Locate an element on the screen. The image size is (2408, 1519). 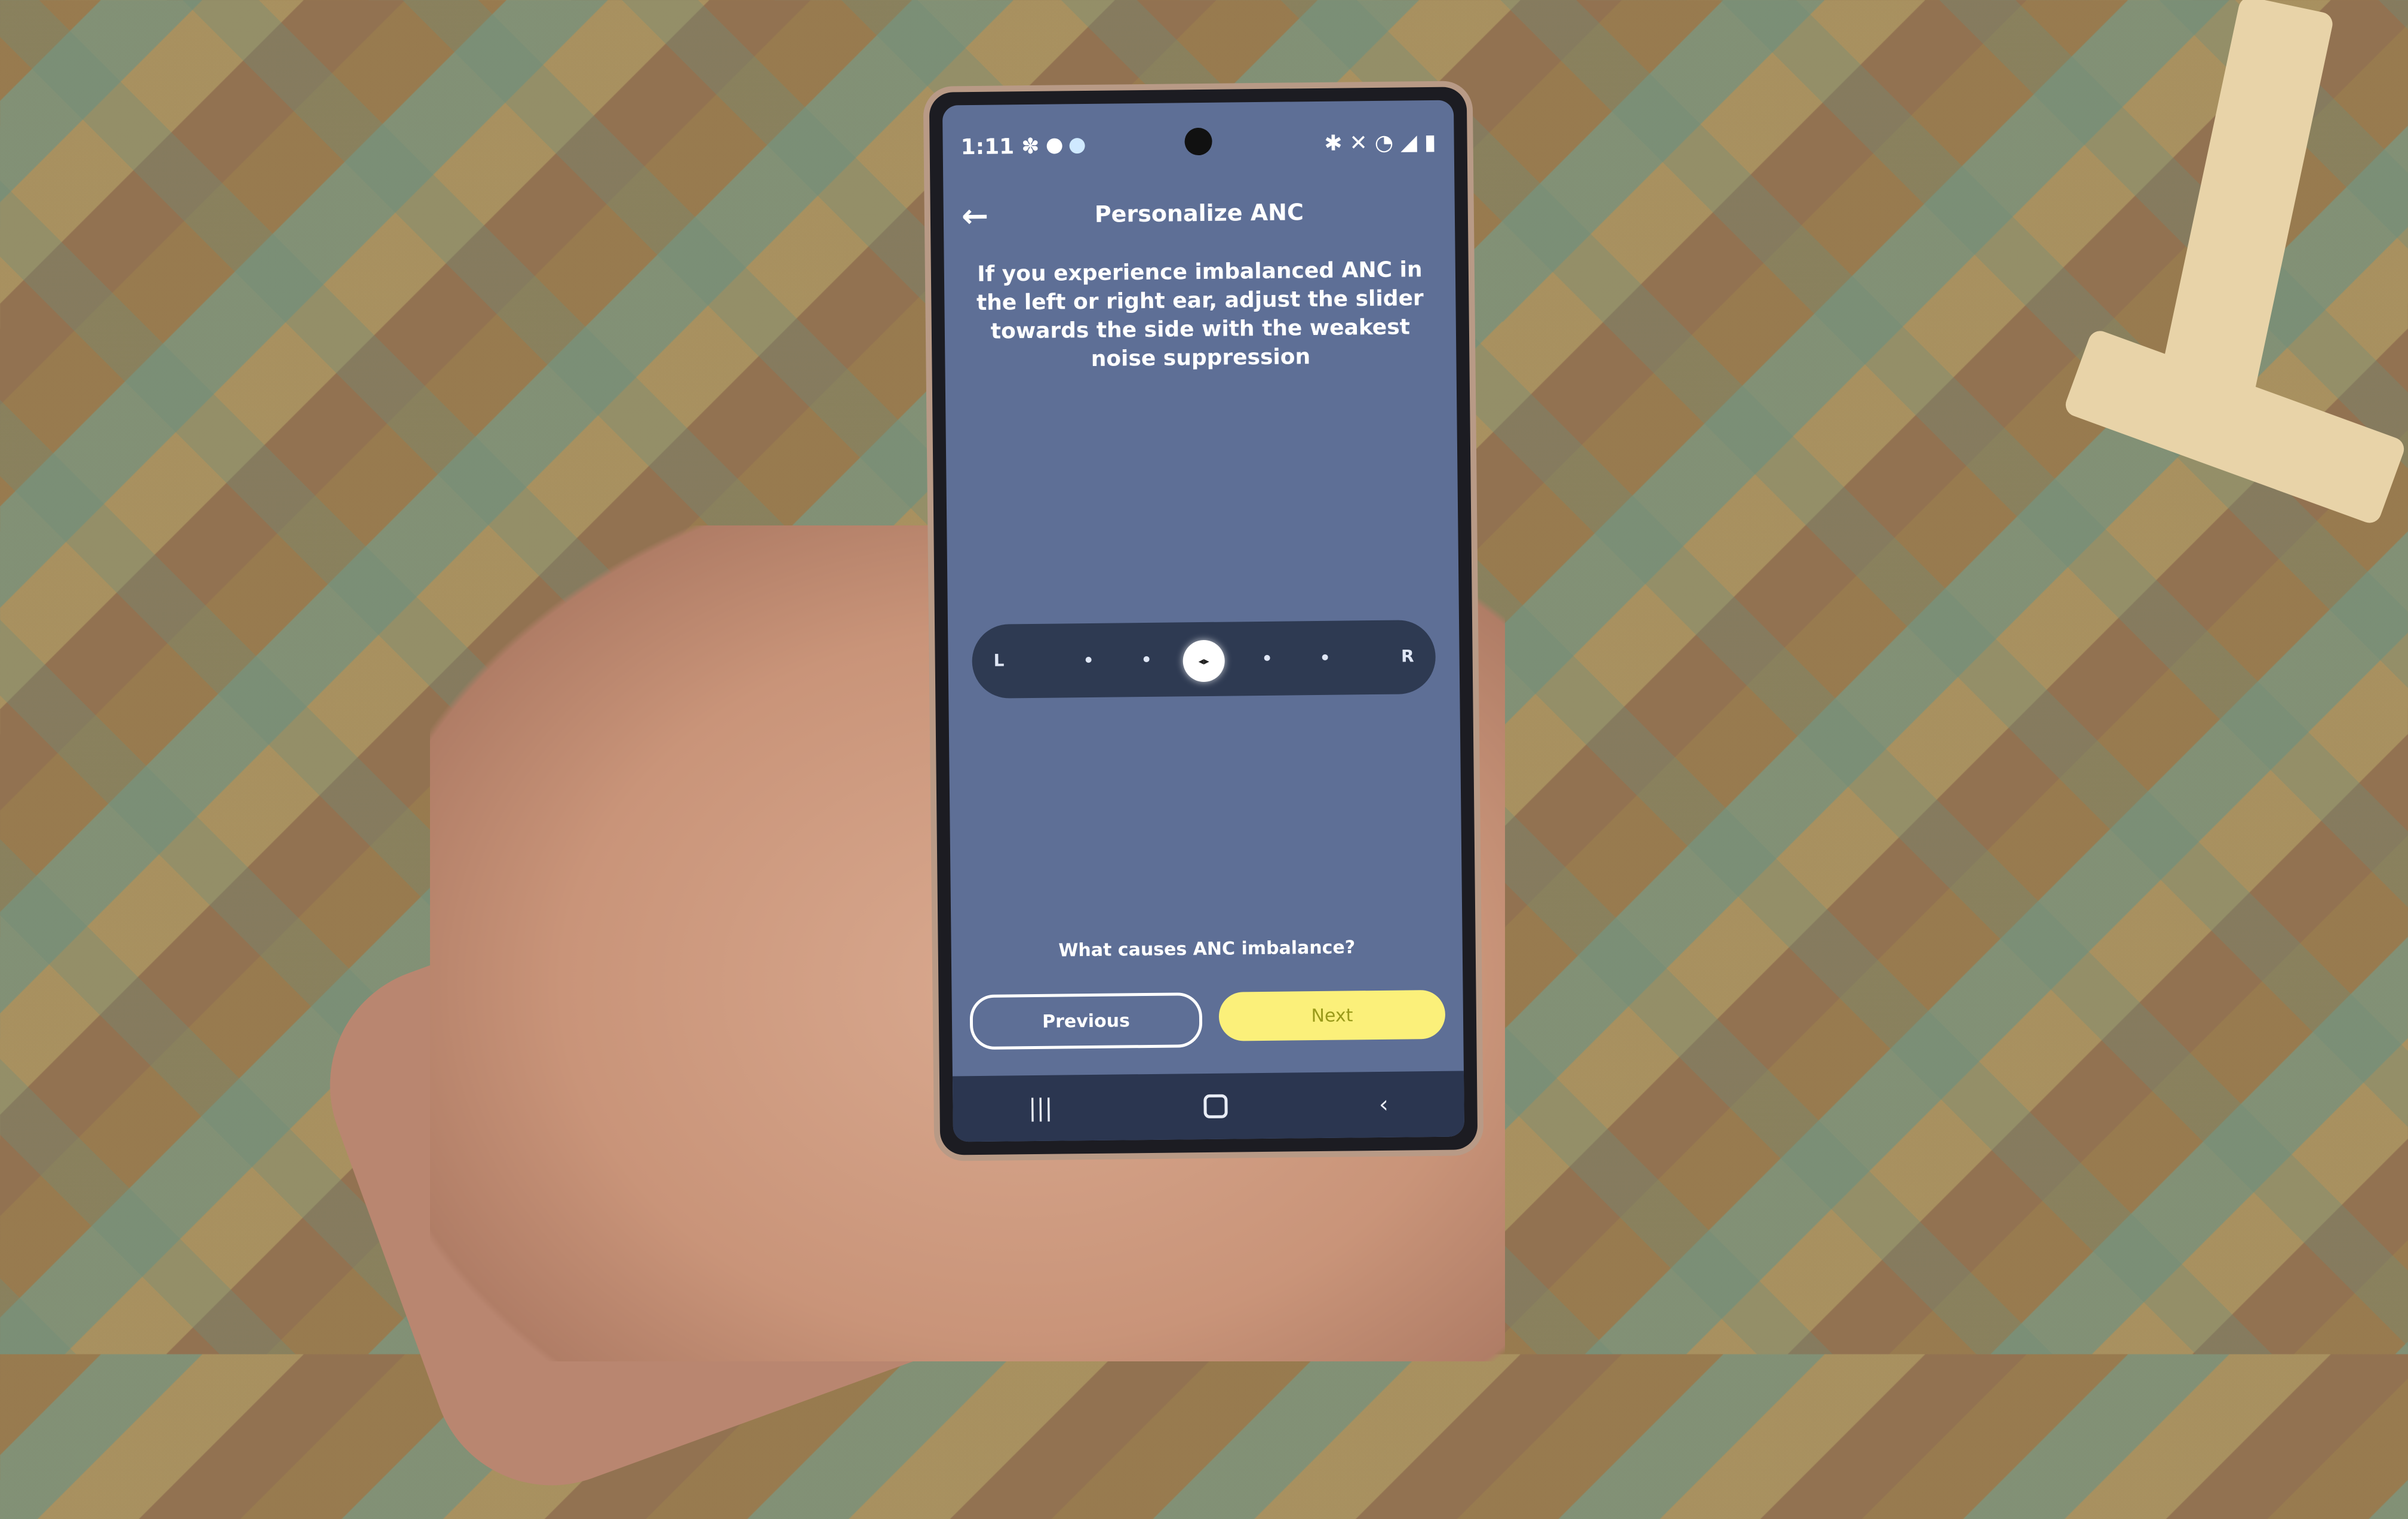
nav-back-icon: ‹ is located at coordinates (1384, 1104).